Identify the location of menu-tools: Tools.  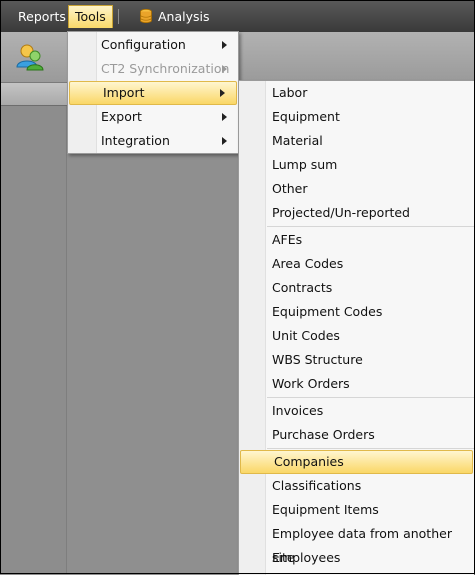
(90, 16).